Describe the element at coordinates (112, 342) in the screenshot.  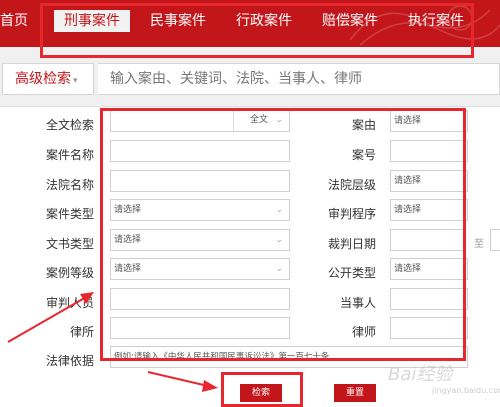
I see `annotation-arrows` at that location.